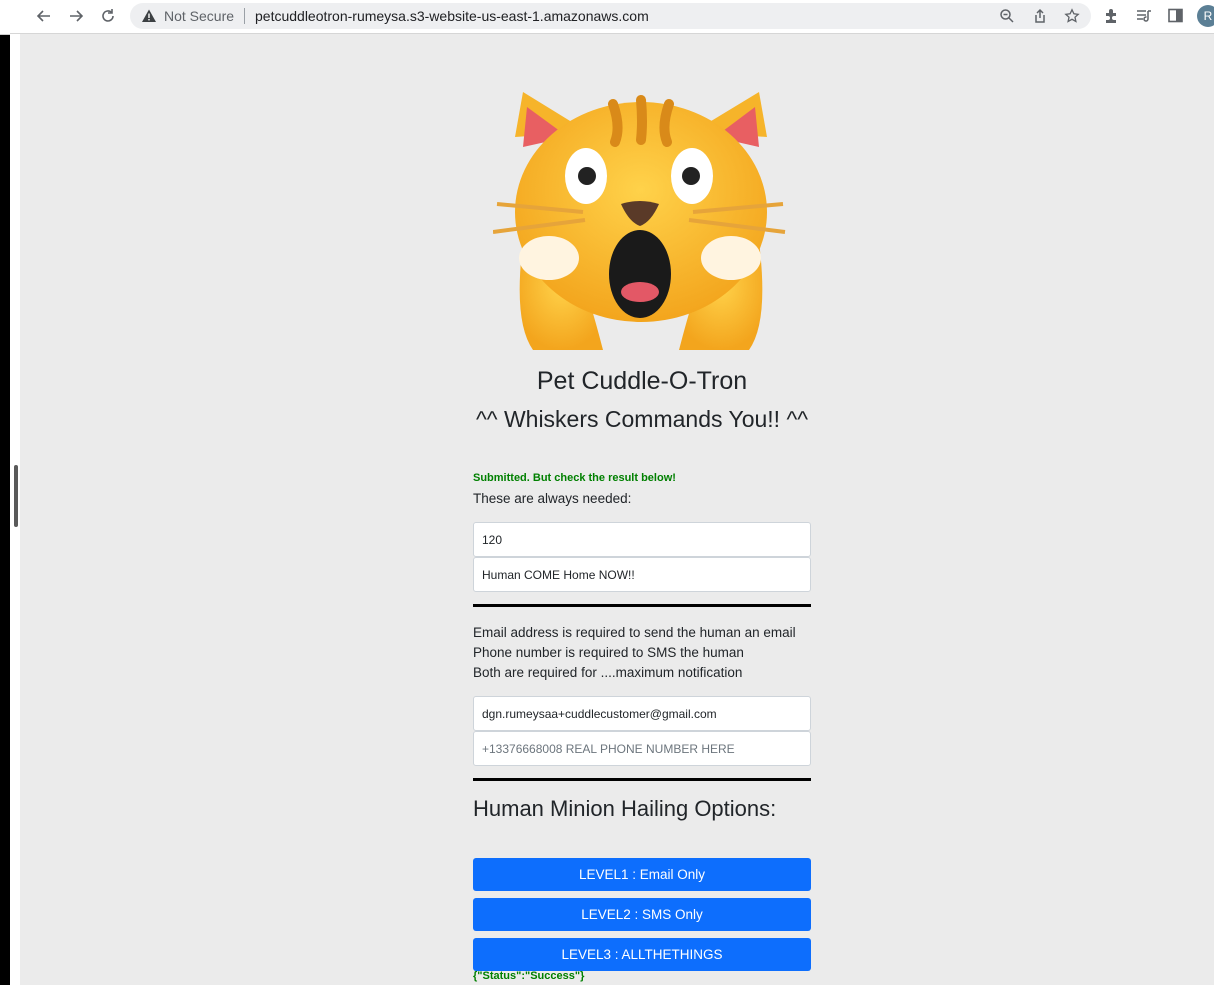 The height and width of the screenshot is (985, 1214). Describe the element at coordinates (1143, 18) in the screenshot. I see `reading-list-icon` at that location.